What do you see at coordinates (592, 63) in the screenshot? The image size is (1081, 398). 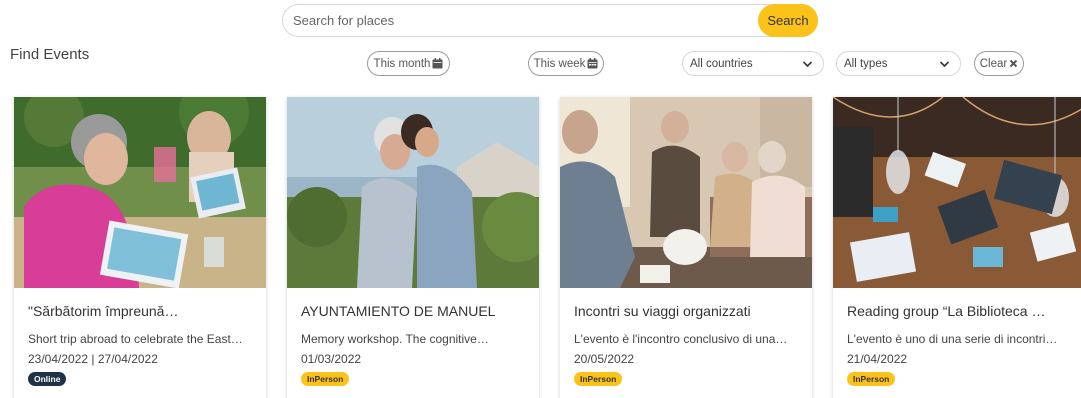 I see `calendar-week-icon` at bounding box center [592, 63].